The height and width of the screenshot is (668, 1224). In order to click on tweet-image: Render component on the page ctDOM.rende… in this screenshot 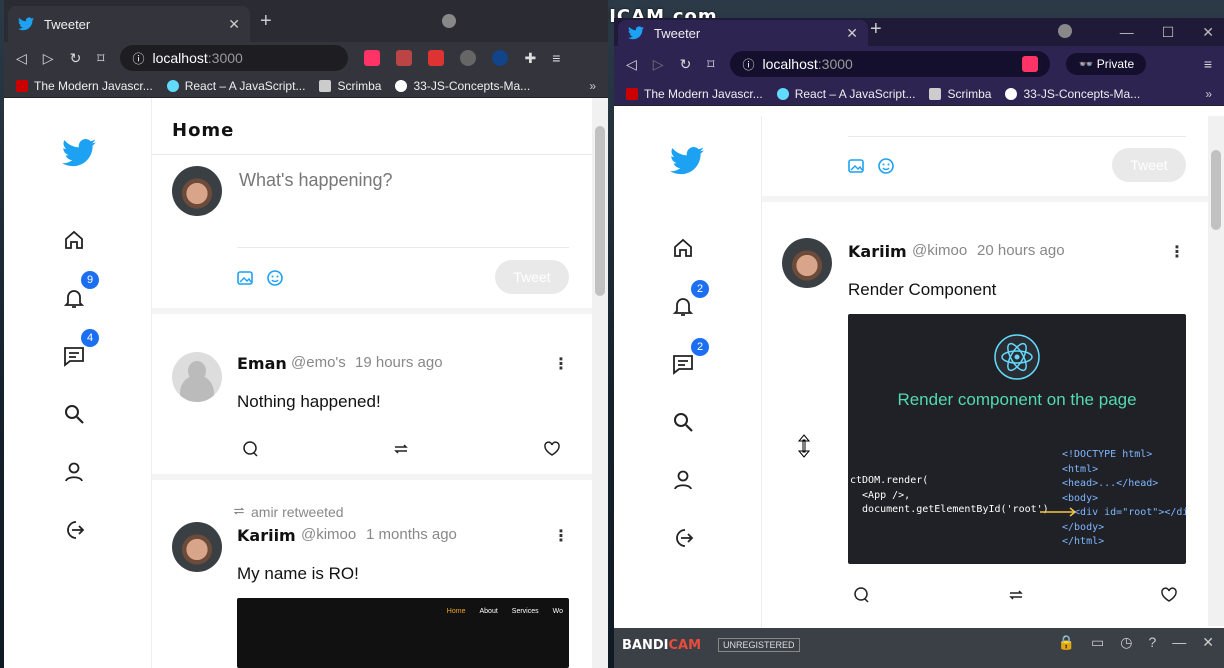, I will do `click(1017, 439)`.